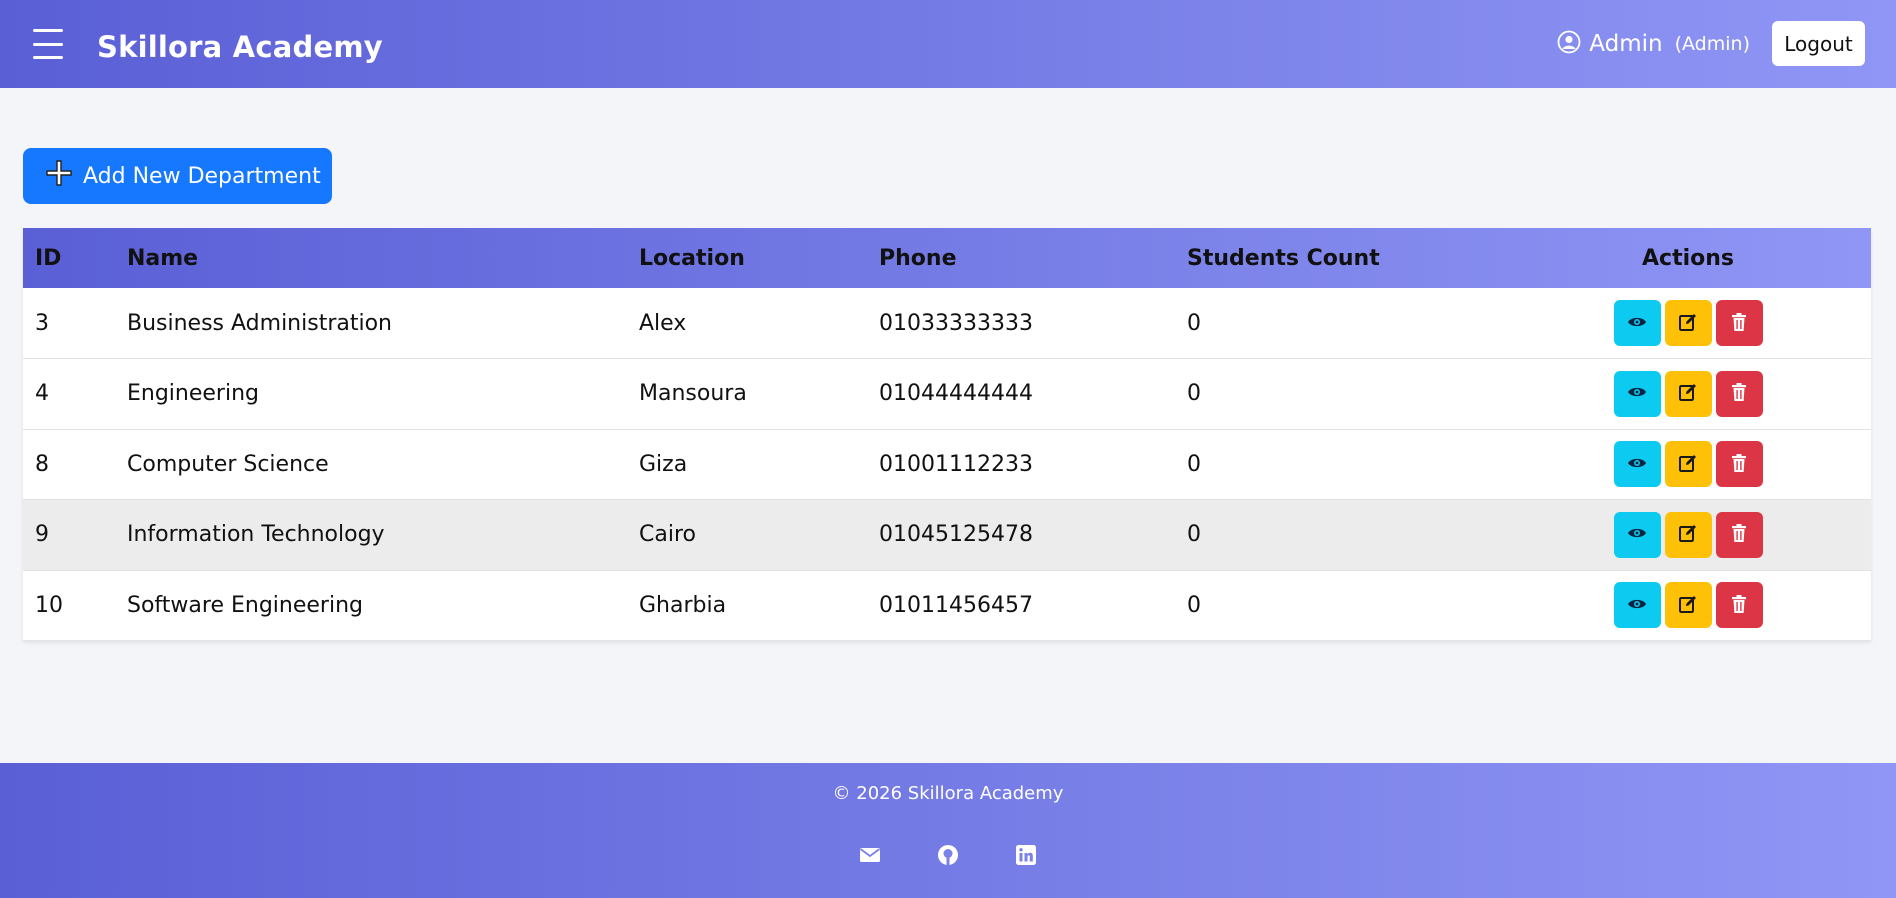 This screenshot has height=898, width=1896. I want to click on cell-phone: 01044444444, so click(956, 394).